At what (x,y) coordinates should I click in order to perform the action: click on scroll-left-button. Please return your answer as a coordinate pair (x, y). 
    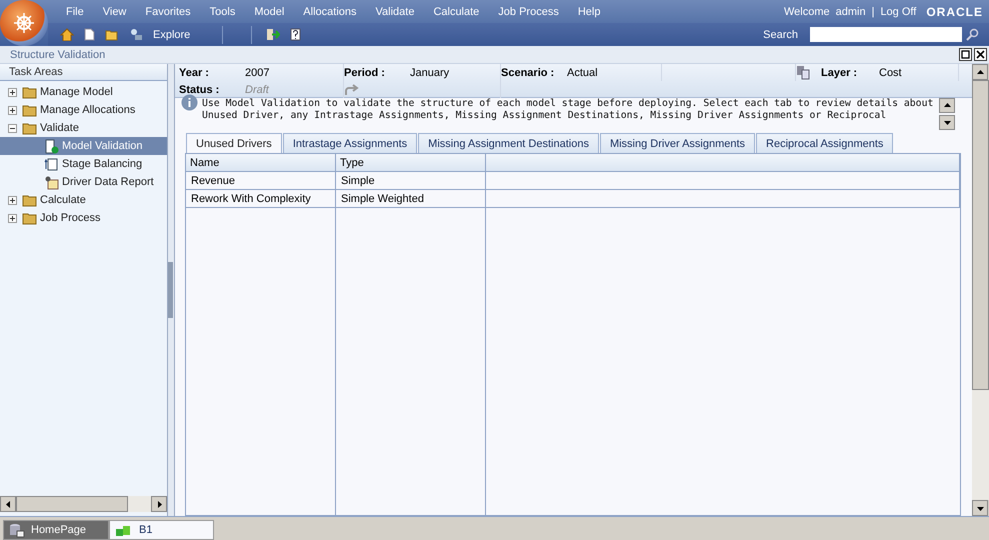
    Looking at the image, I should click on (8, 504).